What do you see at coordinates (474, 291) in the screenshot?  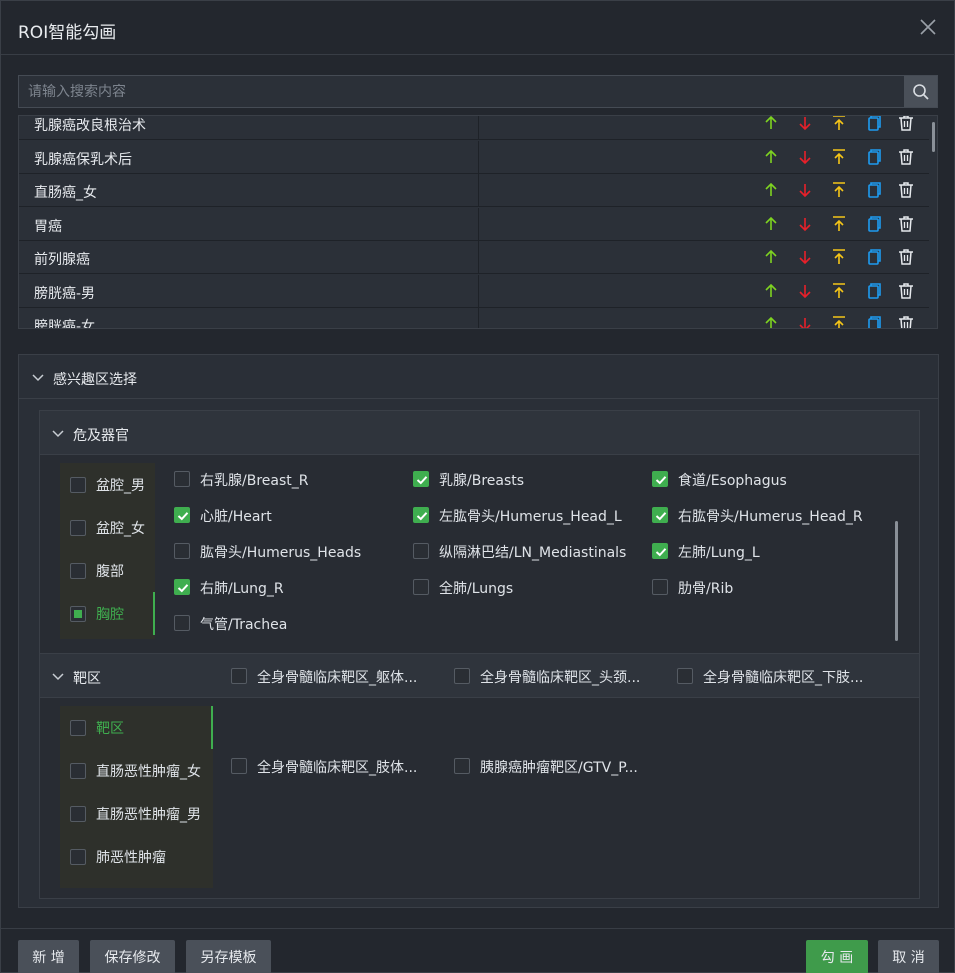 I see `template-row: 膀胱癌-男` at bounding box center [474, 291].